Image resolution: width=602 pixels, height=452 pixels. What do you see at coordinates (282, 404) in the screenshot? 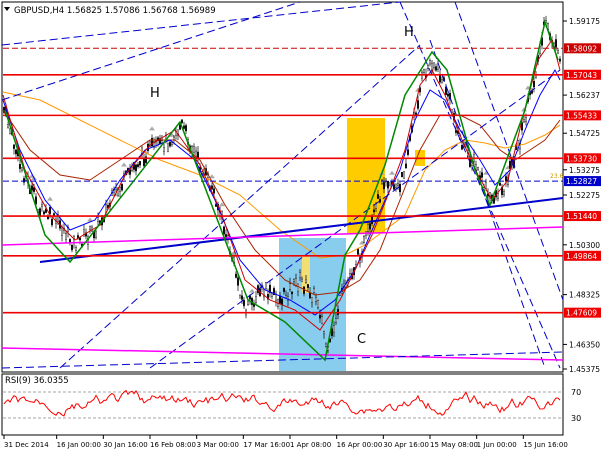
I see `rsi-plot-area` at bounding box center [282, 404].